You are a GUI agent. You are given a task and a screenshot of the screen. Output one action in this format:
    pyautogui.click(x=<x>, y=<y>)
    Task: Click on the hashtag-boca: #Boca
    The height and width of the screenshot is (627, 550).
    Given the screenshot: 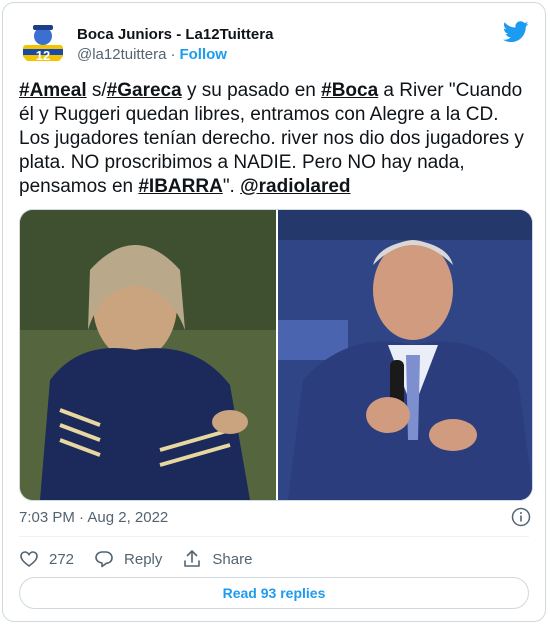 What is the action you would take?
    pyautogui.click(x=349, y=90)
    